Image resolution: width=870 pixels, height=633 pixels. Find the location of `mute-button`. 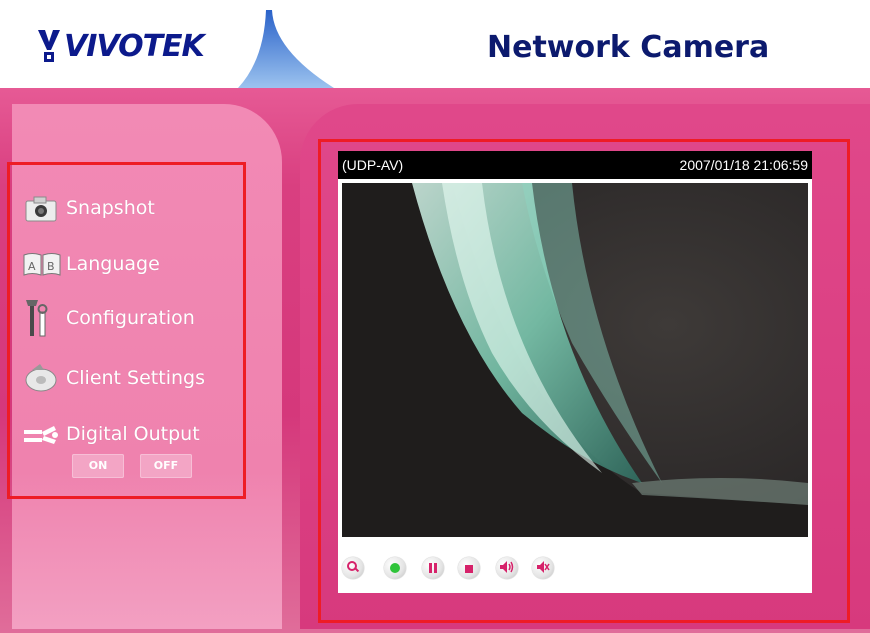

mute-button is located at coordinates (543, 568).